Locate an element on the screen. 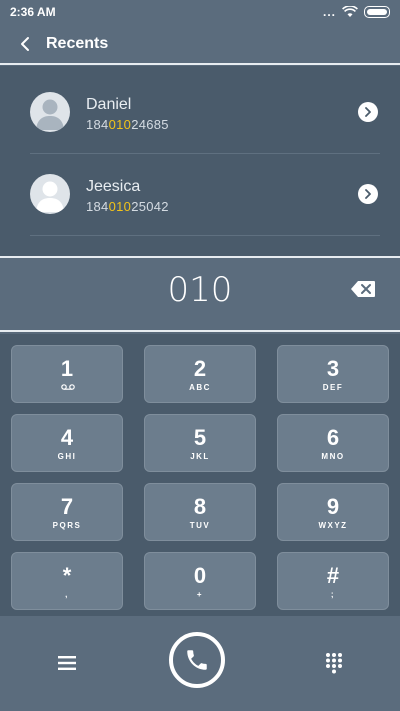 The height and width of the screenshot is (711, 400). key-digit: 0 is located at coordinates (200, 575).